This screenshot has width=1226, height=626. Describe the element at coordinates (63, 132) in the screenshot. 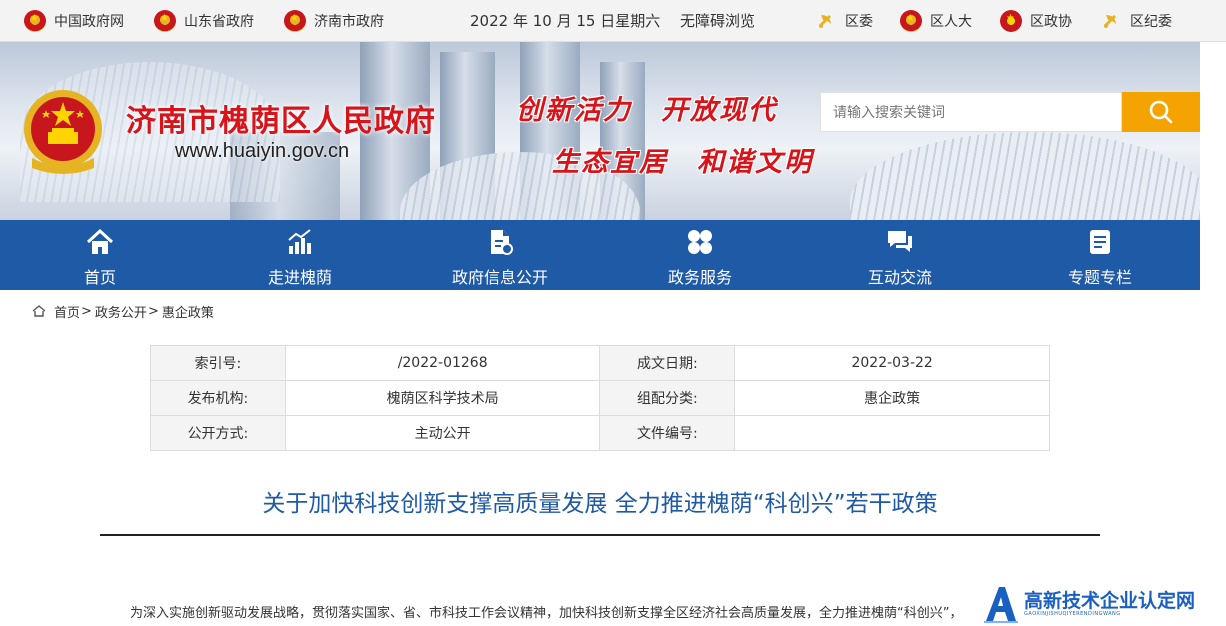

I see `national-emblem-logo` at that location.